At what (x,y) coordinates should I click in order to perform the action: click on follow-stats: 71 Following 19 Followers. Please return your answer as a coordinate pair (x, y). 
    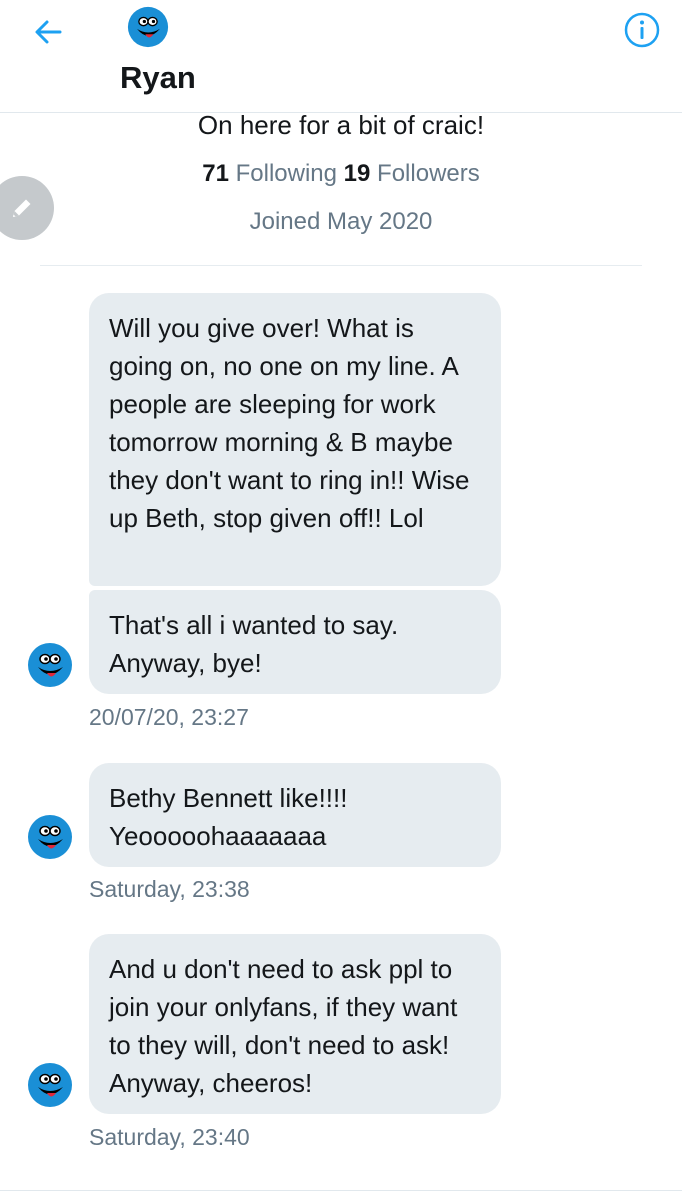
    Looking at the image, I should click on (341, 174).